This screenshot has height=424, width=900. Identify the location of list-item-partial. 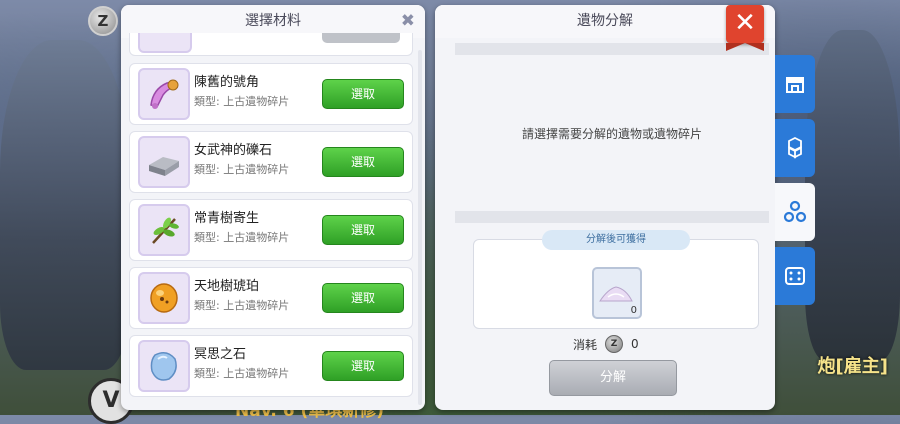
(271, 44).